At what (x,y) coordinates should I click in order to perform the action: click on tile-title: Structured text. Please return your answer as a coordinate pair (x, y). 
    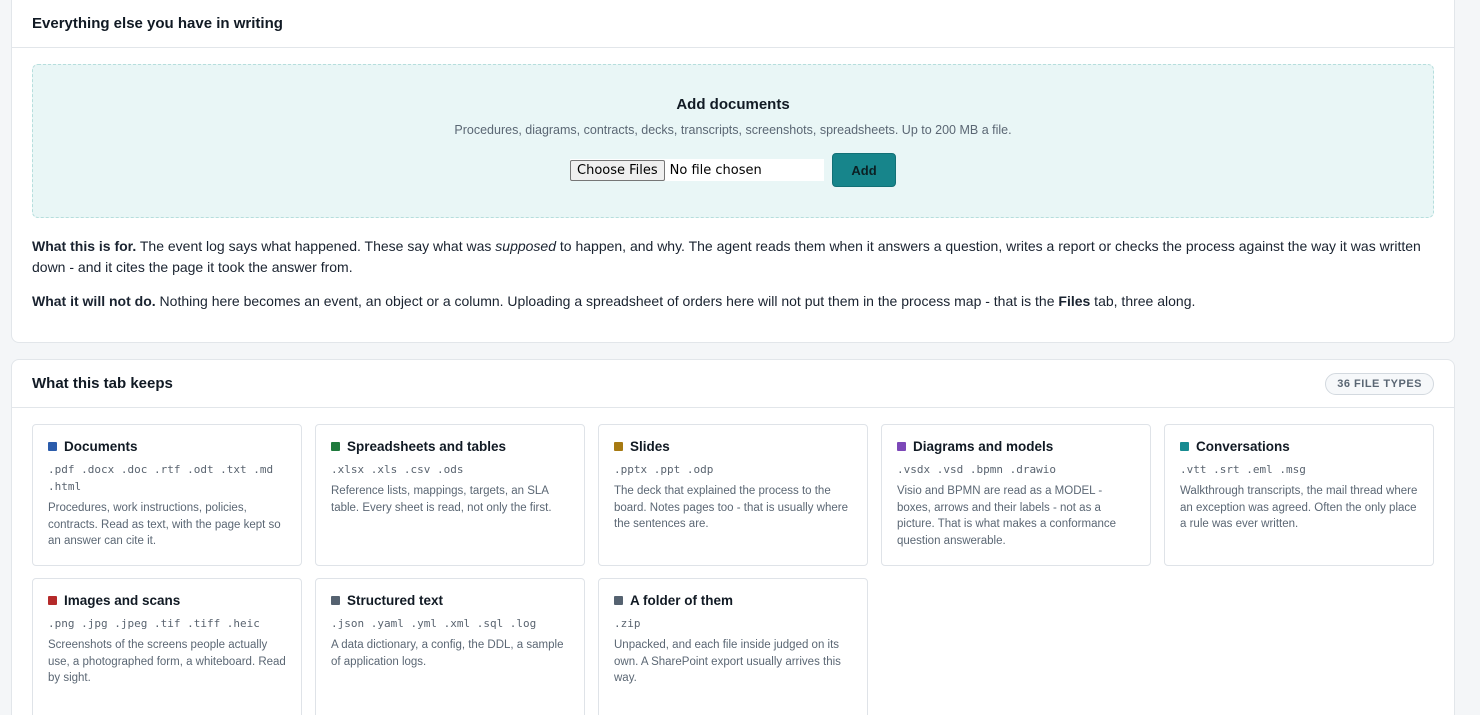
    Looking at the image, I should click on (395, 600).